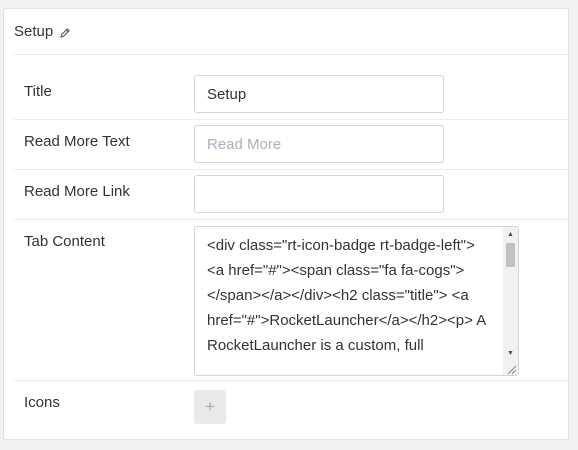 This screenshot has height=450, width=578. What do you see at coordinates (38, 91) in the screenshot?
I see `title-label: Title` at bounding box center [38, 91].